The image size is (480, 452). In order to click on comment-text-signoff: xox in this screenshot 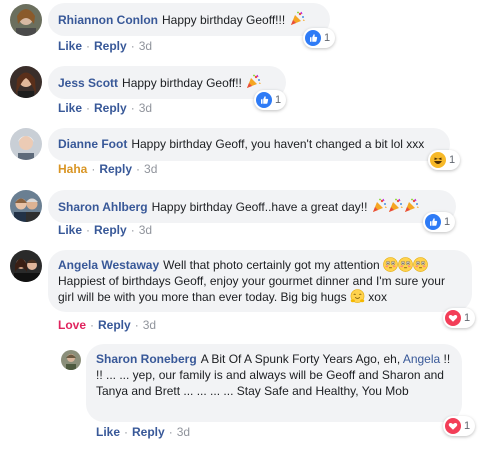, I will do `click(377, 297)`.